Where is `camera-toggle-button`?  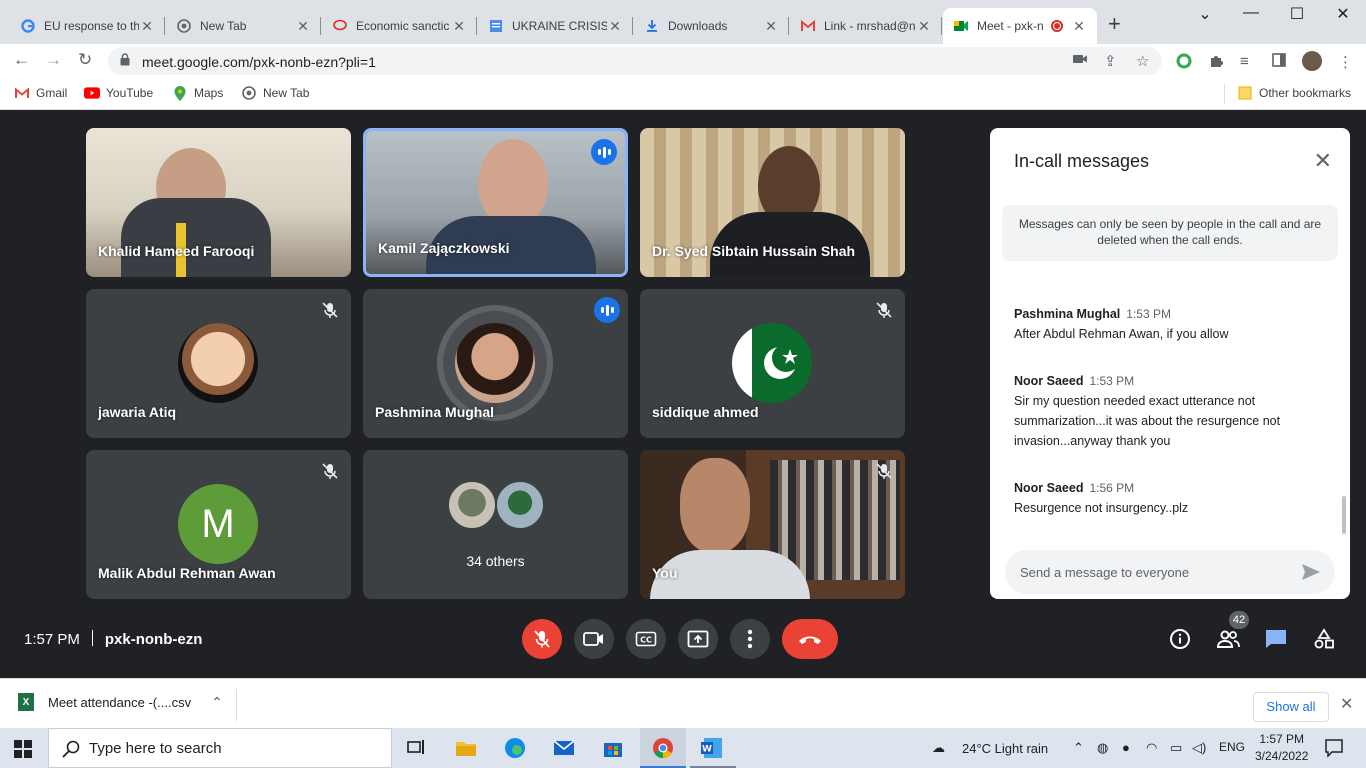 camera-toggle-button is located at coordinates (594, 639).